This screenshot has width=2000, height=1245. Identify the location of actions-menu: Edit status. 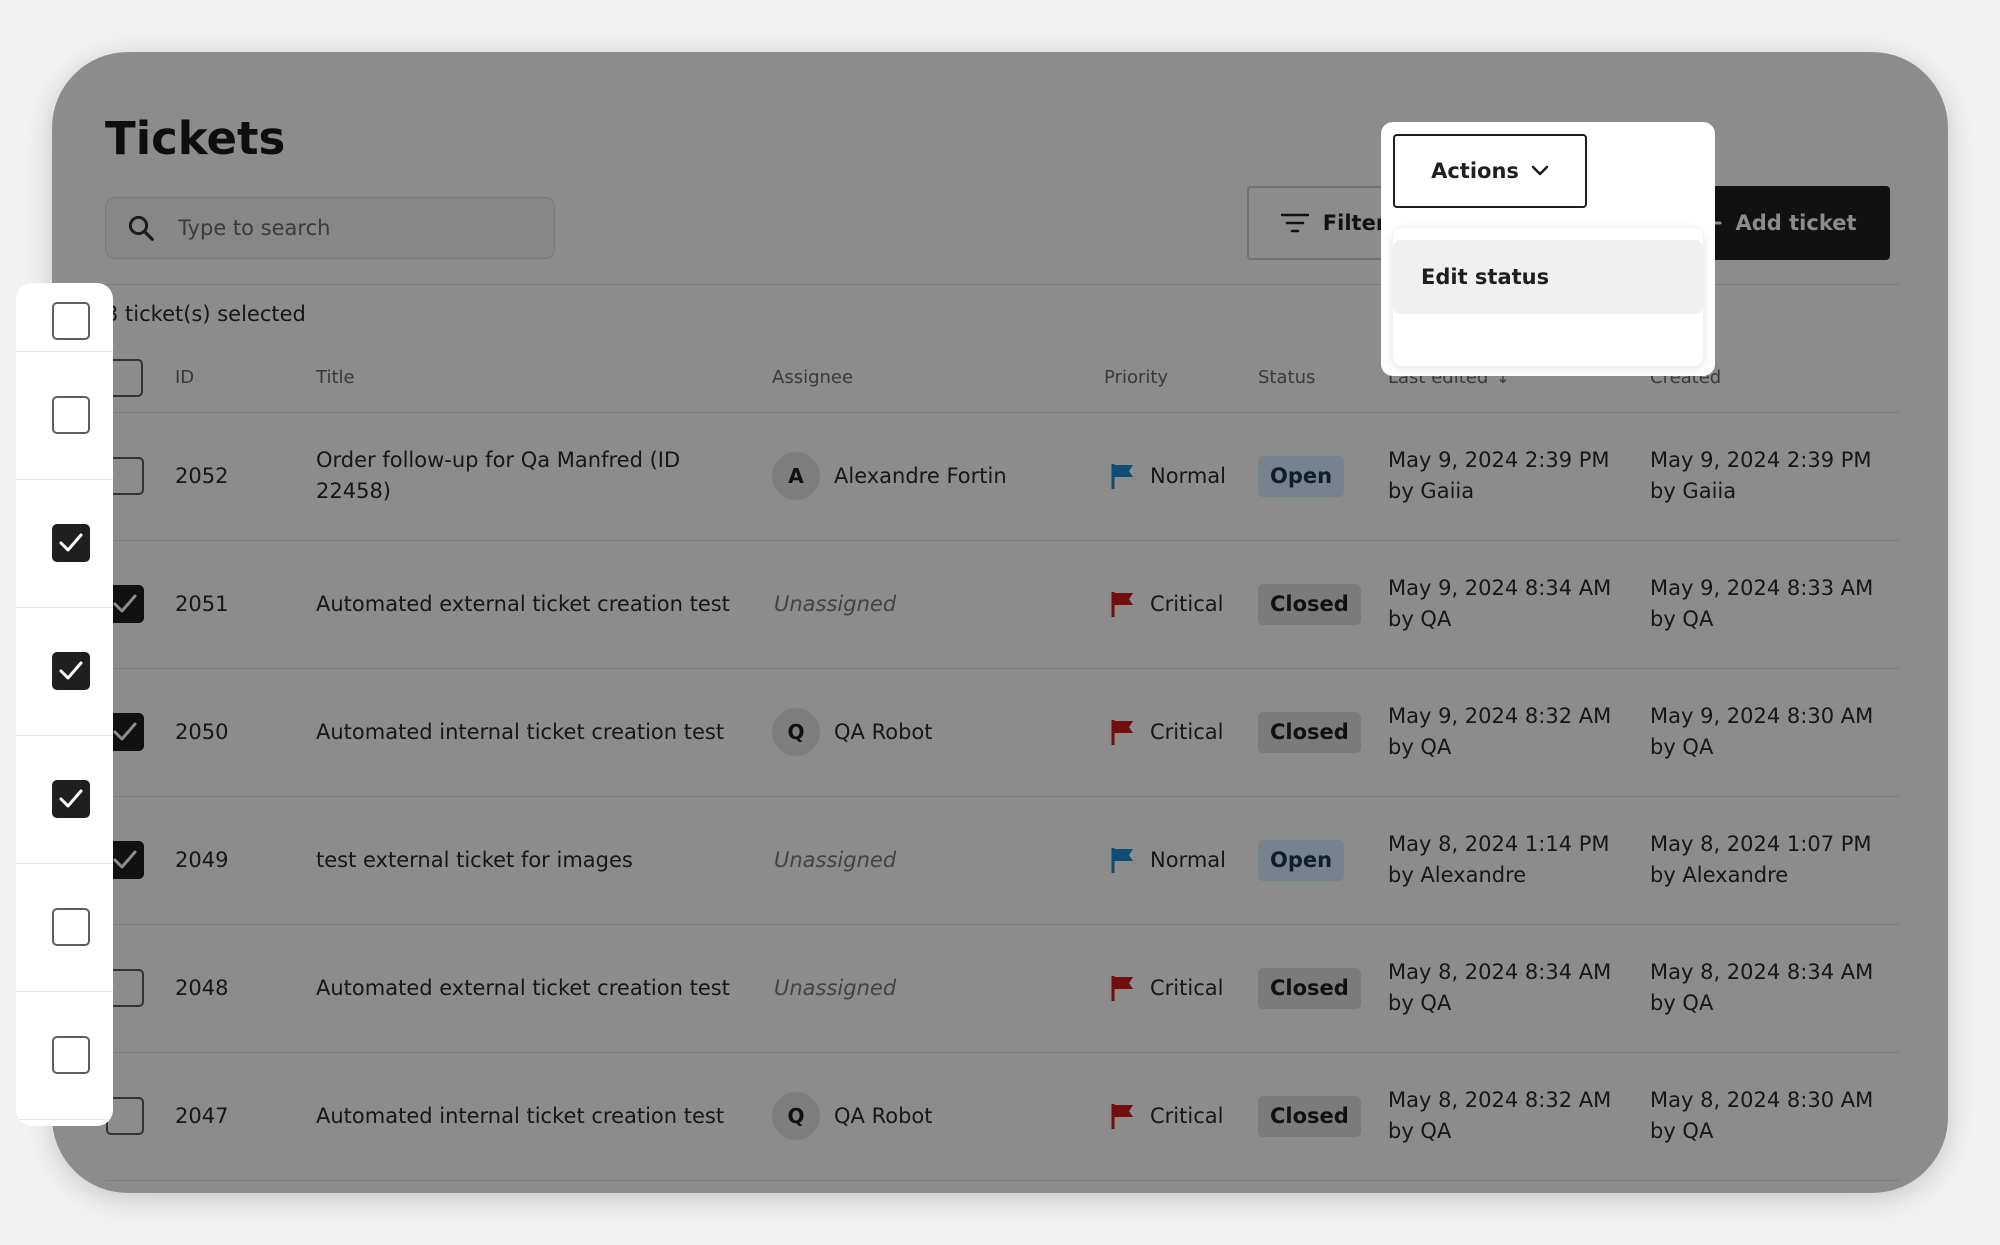
(1548, 297).